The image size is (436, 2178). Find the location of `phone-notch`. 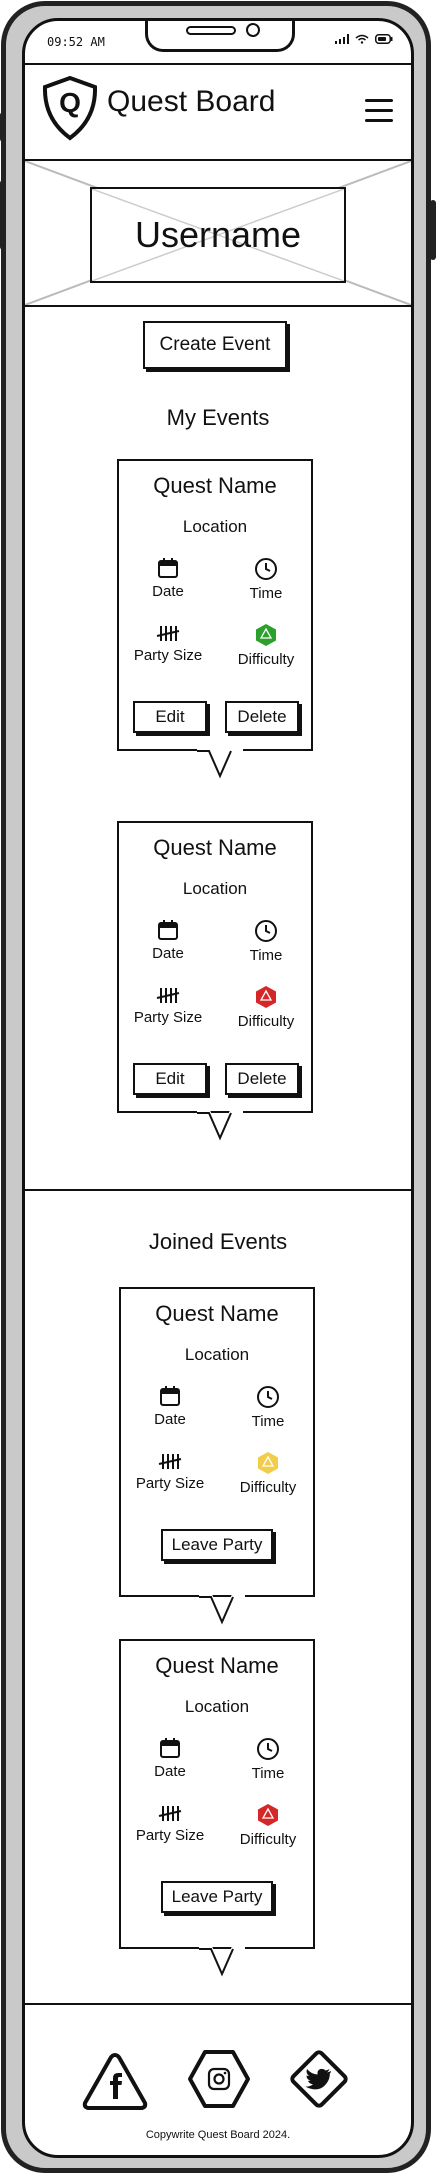

phone-notch is located at coordinates (220, 36).